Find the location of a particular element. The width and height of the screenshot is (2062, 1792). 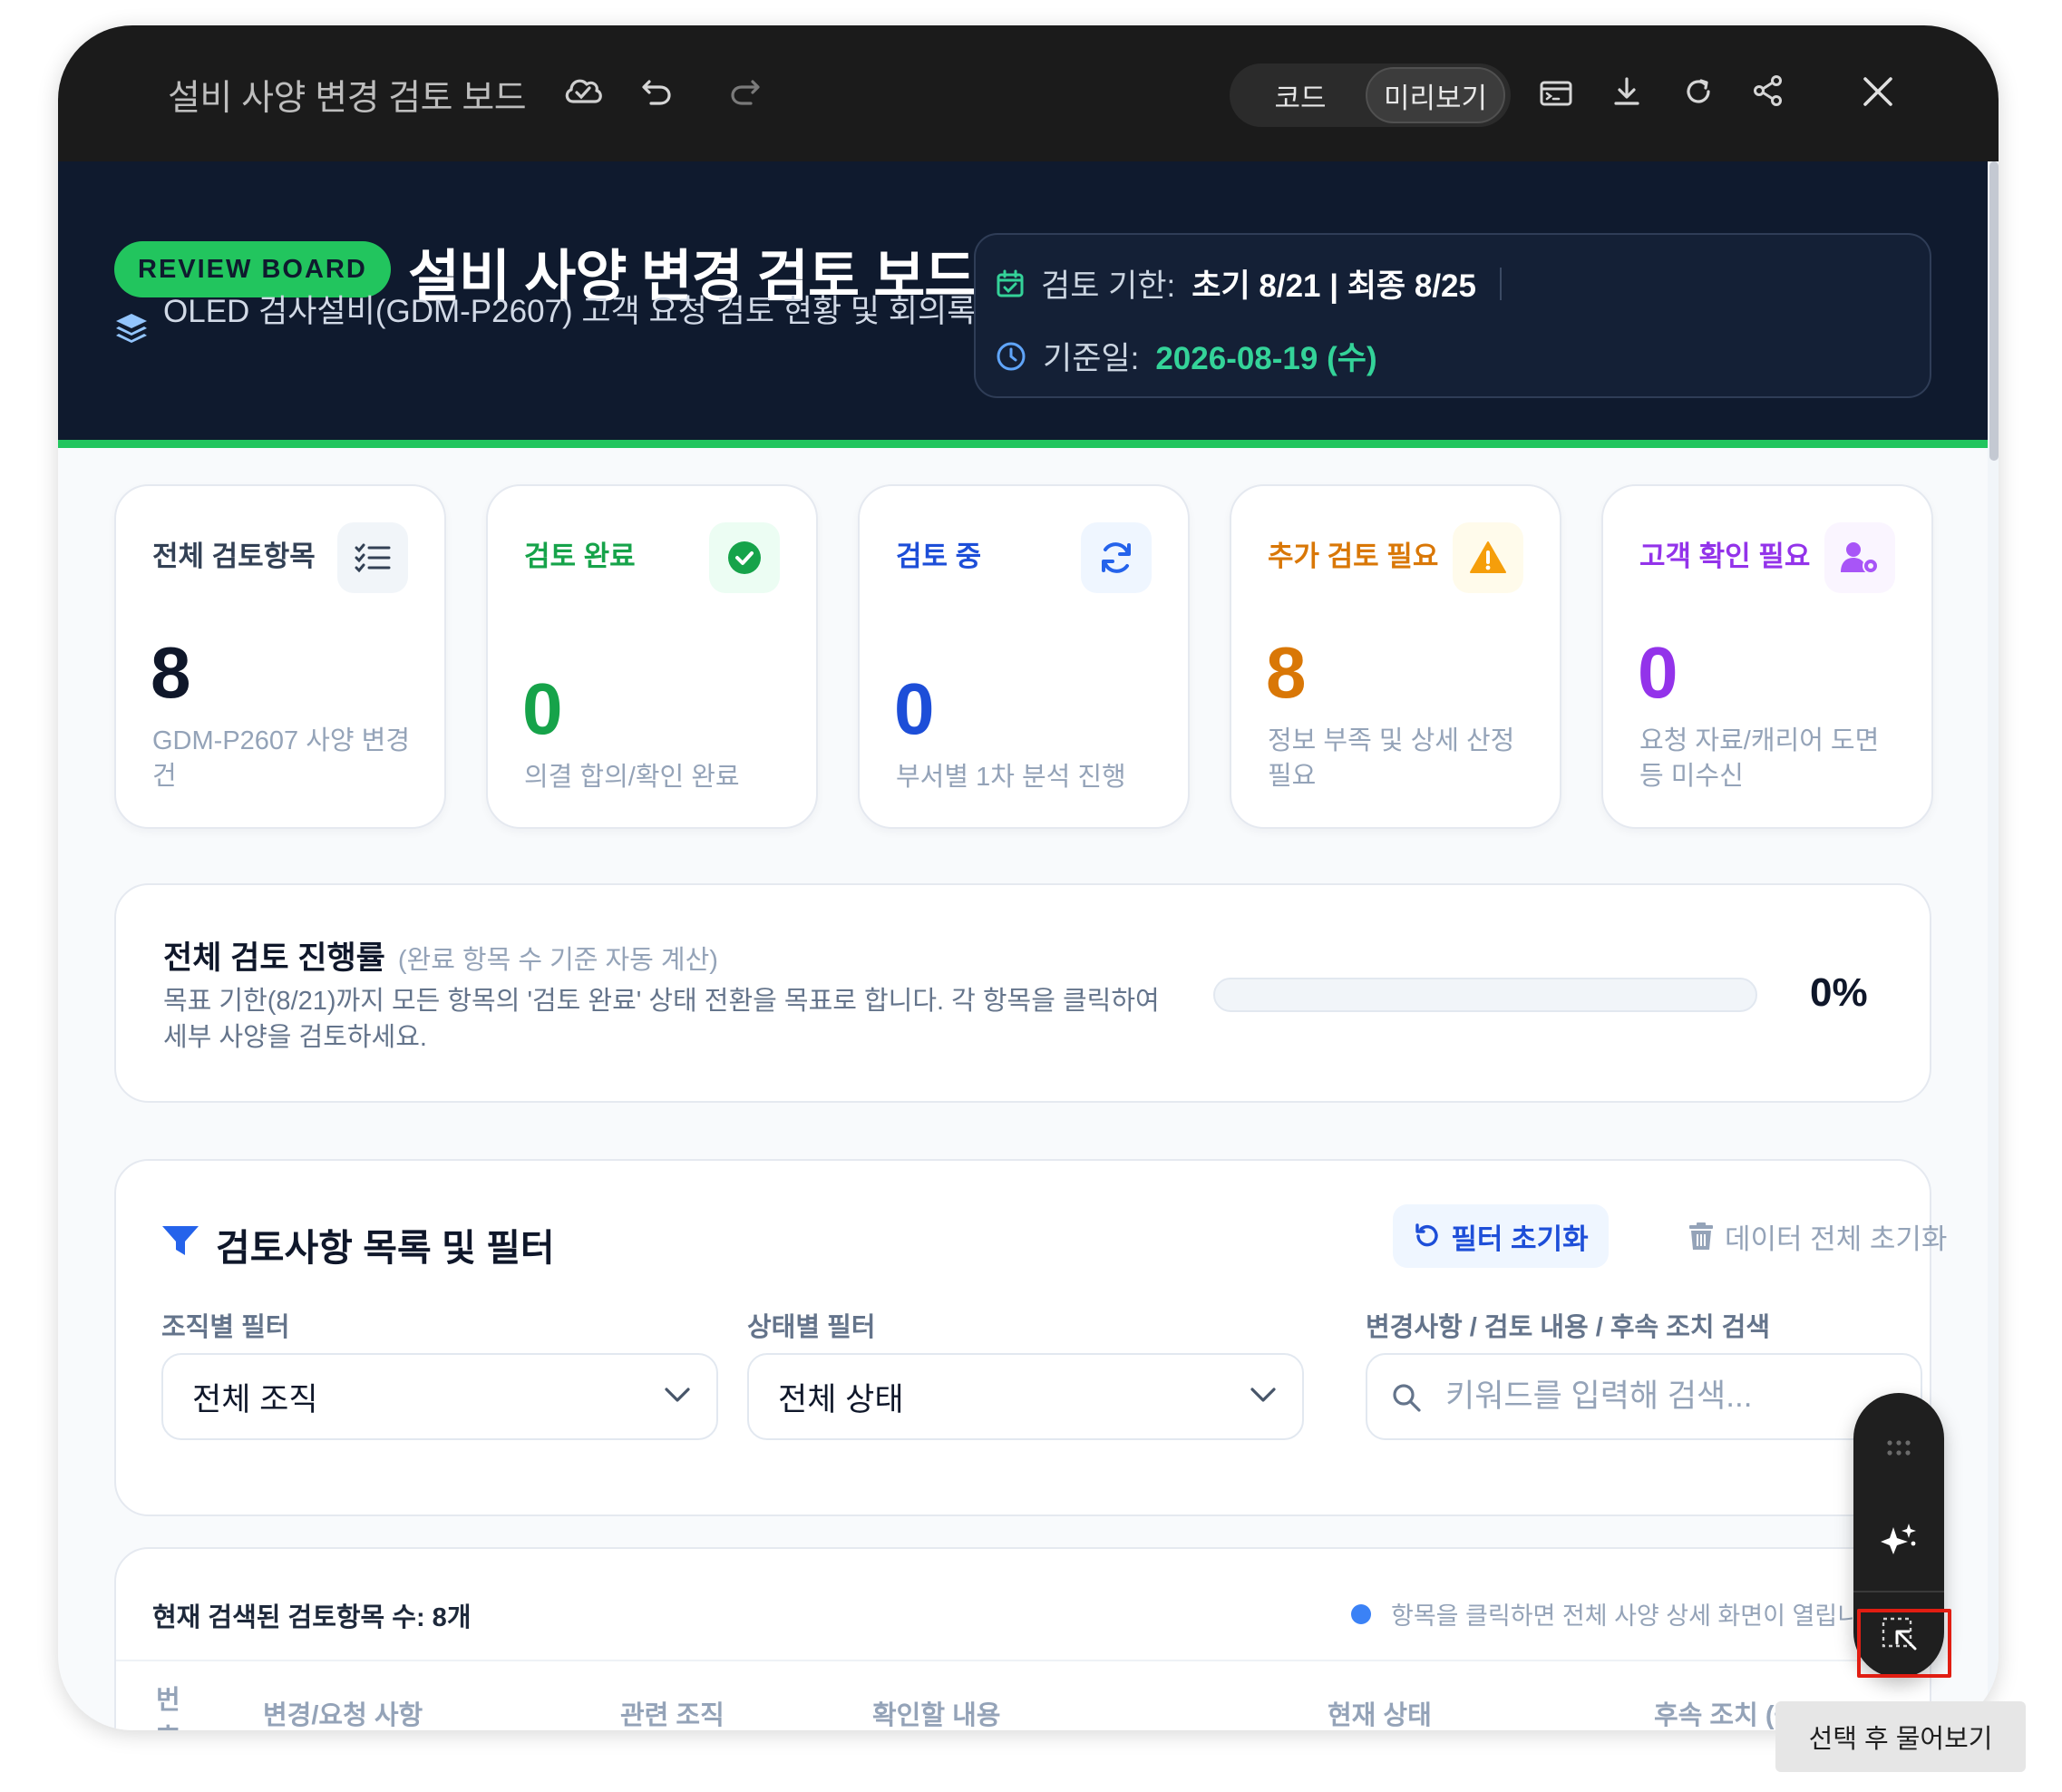

layers-icon is located at coordinates (131, 328).